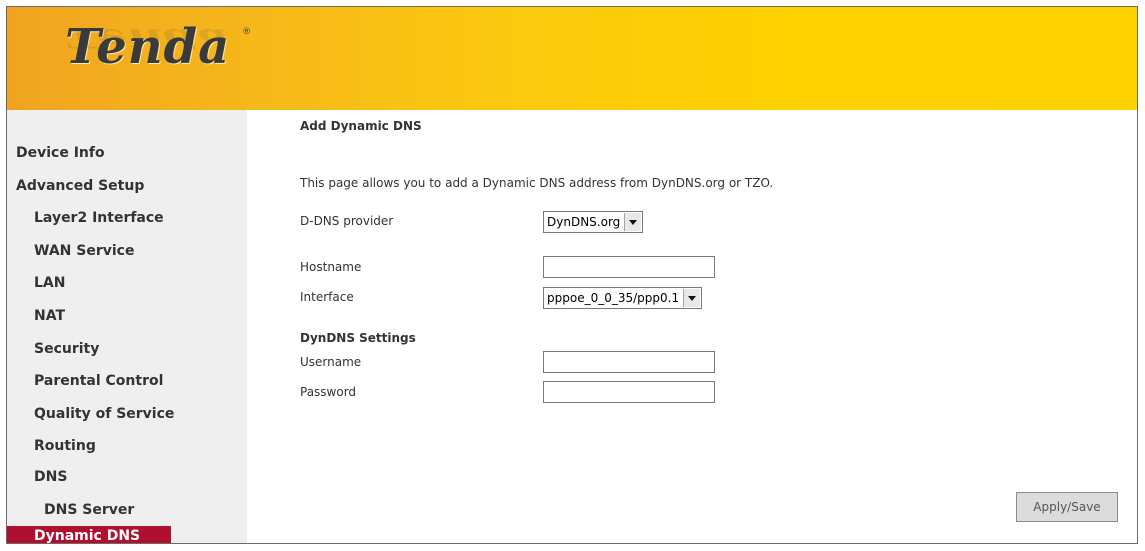 The width and height of the screenshot is (1145, 551). Describe the element at coordinates (98, 381) in the screenshot. I see `sidebar-item-parental-control: Parental Control` at that location.